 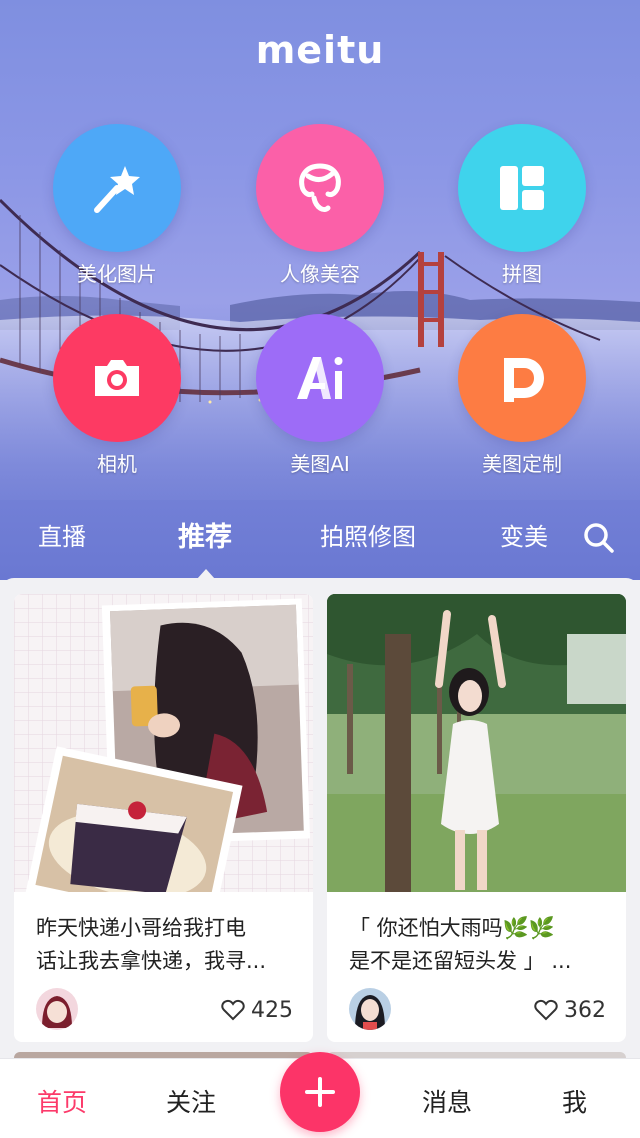 I want to click on caption-line: 「 你还怕大雨吗🌿🌿, so click(x=452, y=928).